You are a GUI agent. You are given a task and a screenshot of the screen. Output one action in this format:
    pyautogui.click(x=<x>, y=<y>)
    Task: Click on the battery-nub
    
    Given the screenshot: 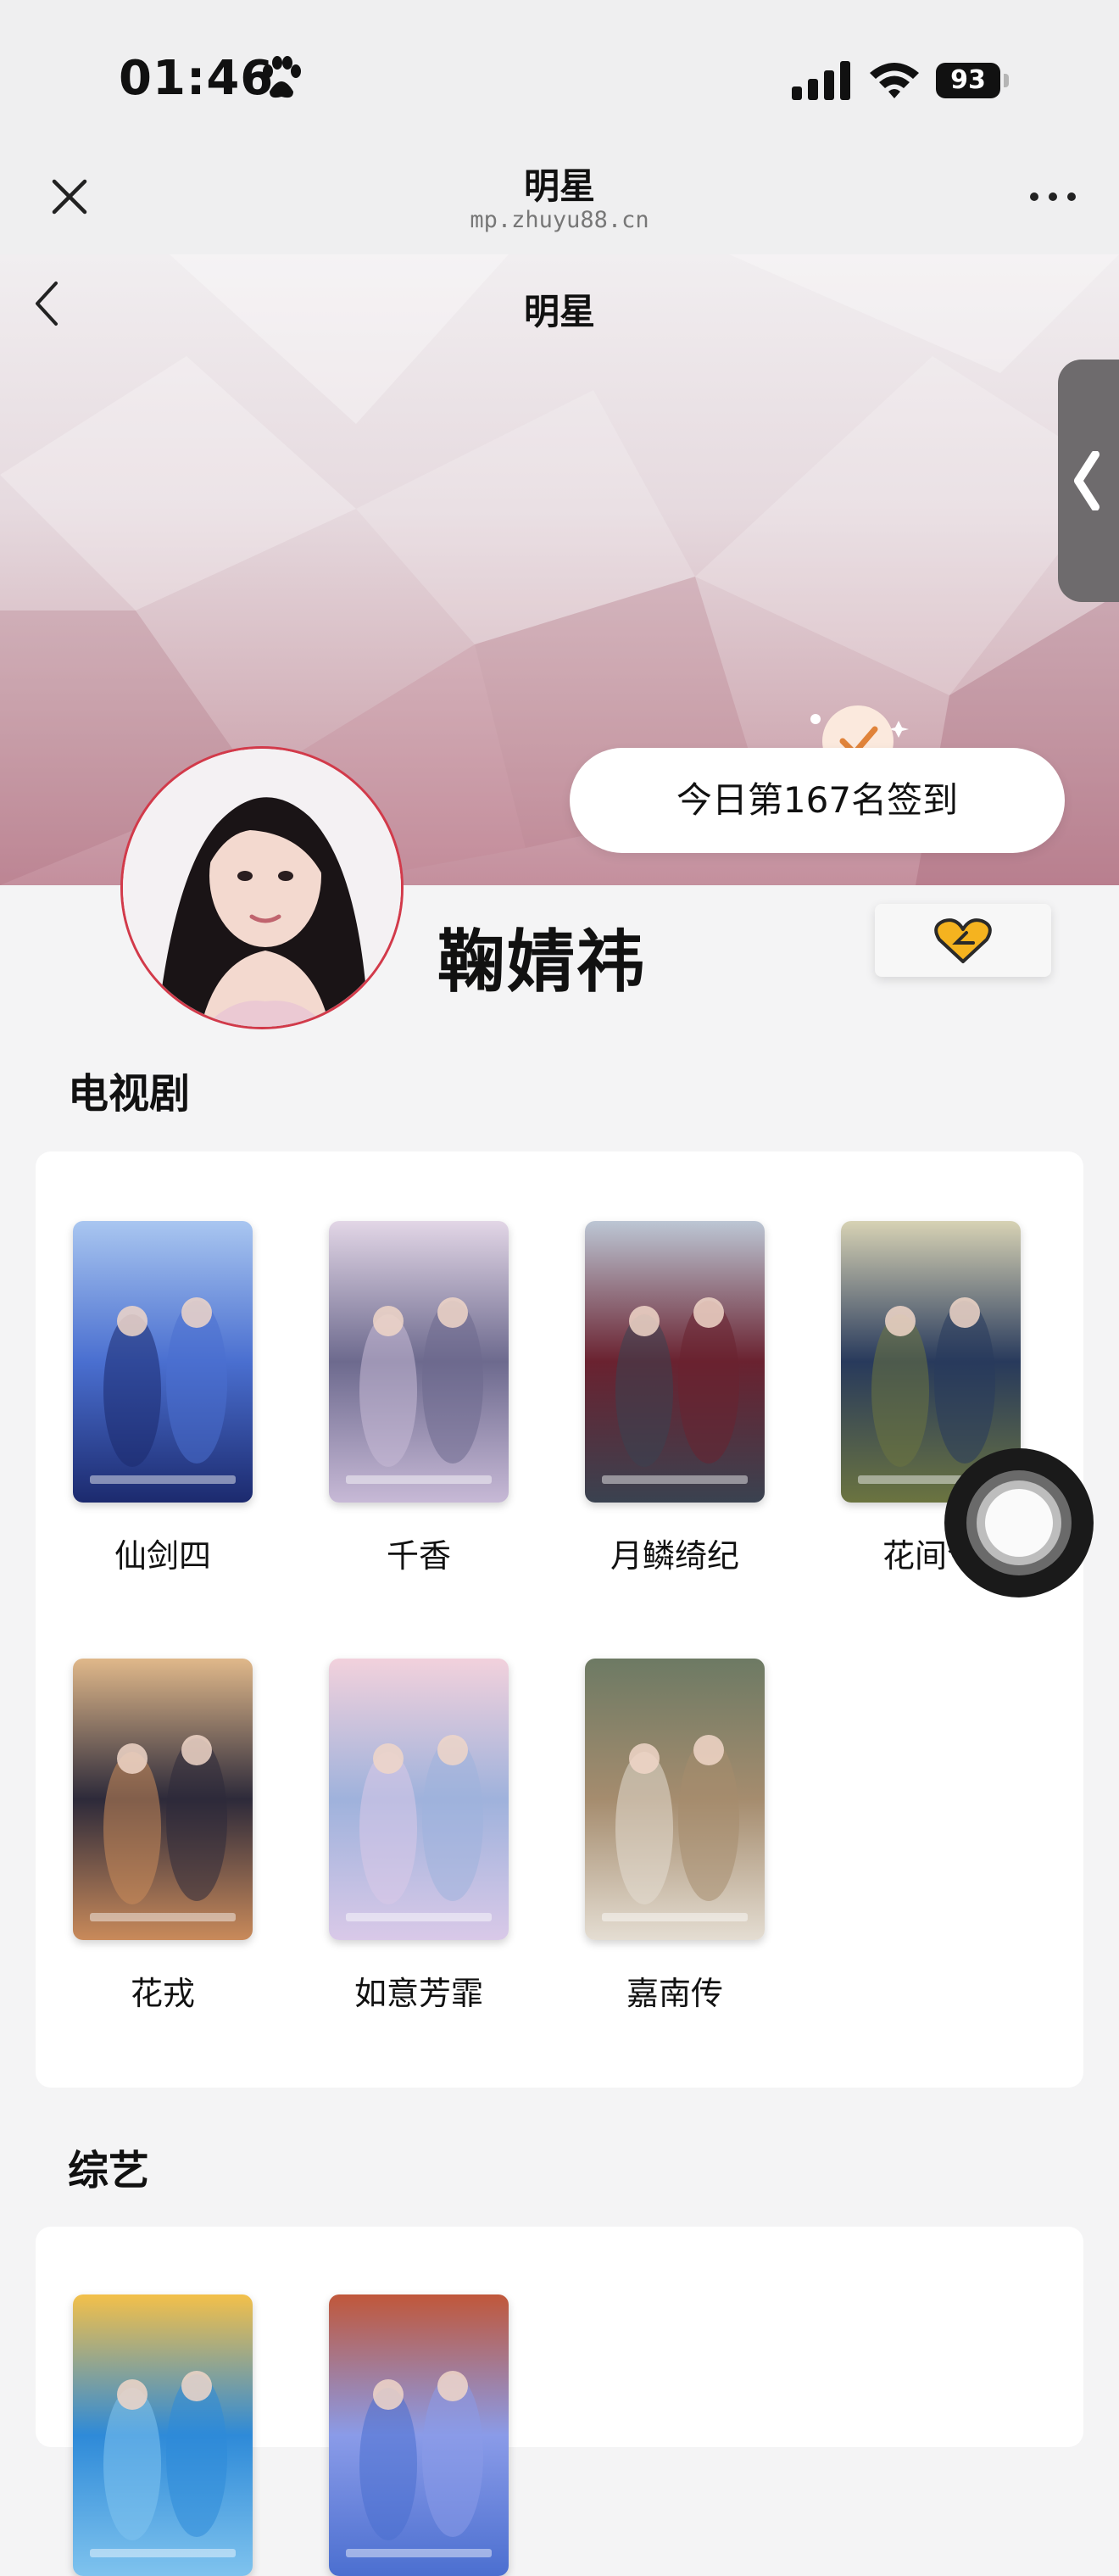 What is the action you would take?
    pyautogui.click(x=1006, y=80)
    